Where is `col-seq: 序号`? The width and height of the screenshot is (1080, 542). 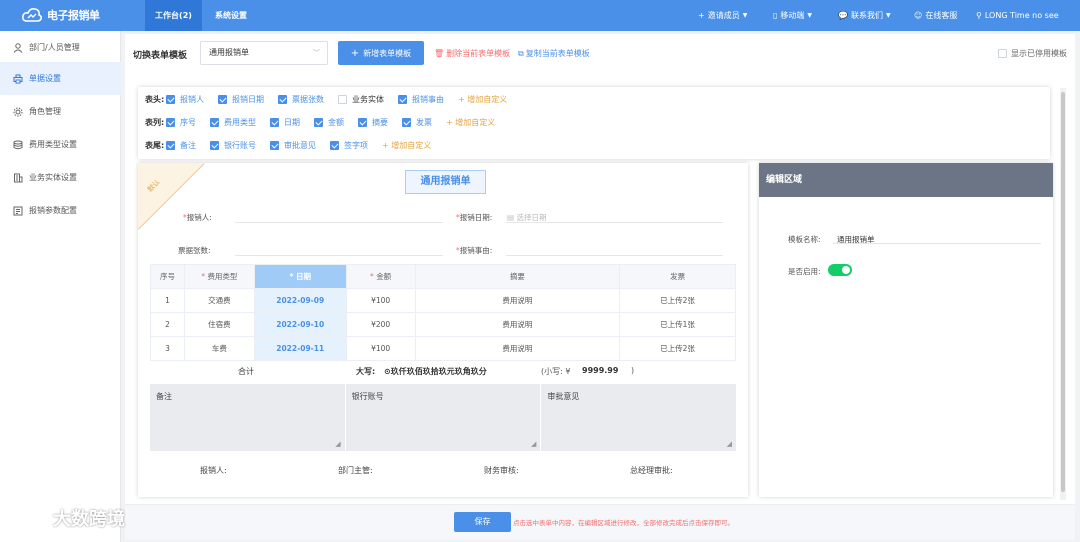 col-seq: 序号 is located at coordinates (167, 276).